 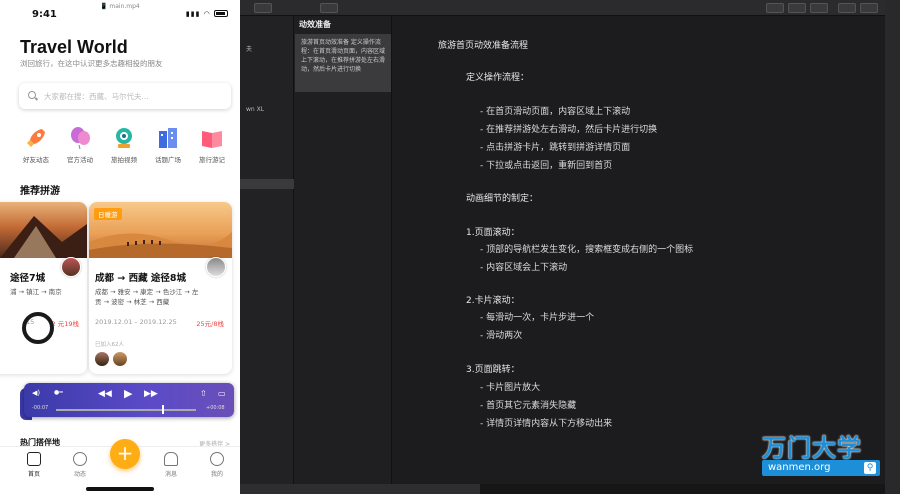 I want to click on status-indicators: ▮▮▮ ◠, so click(x=207, y=14).